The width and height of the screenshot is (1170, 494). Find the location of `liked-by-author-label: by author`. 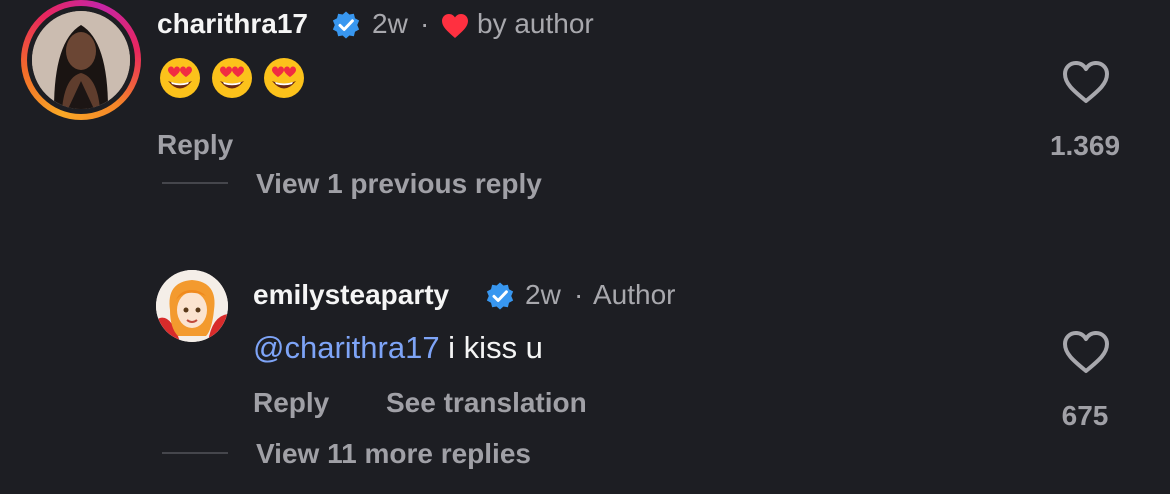

liked-by-author-label: by author is located at coordinates (535, 23).